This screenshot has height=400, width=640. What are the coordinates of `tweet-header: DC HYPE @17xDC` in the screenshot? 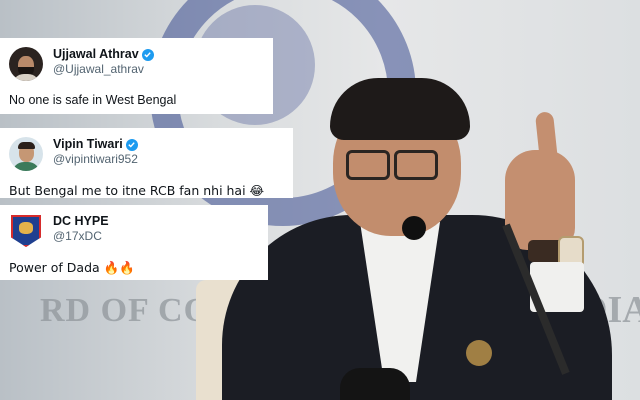 It's located at (133, 231).